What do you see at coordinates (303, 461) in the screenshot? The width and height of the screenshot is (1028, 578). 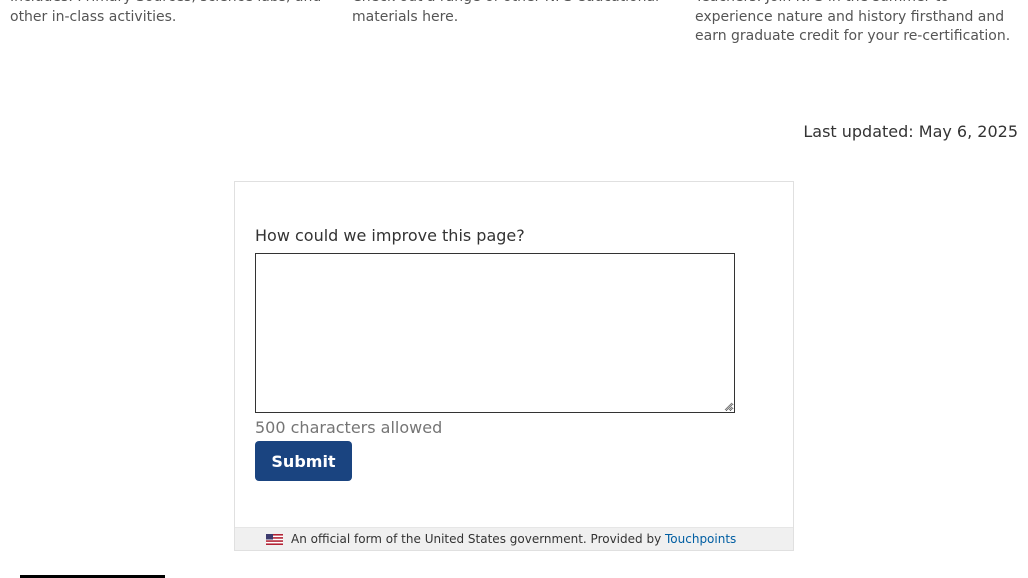 I see `submit-button: Submit` at bounding box center [303, 461].